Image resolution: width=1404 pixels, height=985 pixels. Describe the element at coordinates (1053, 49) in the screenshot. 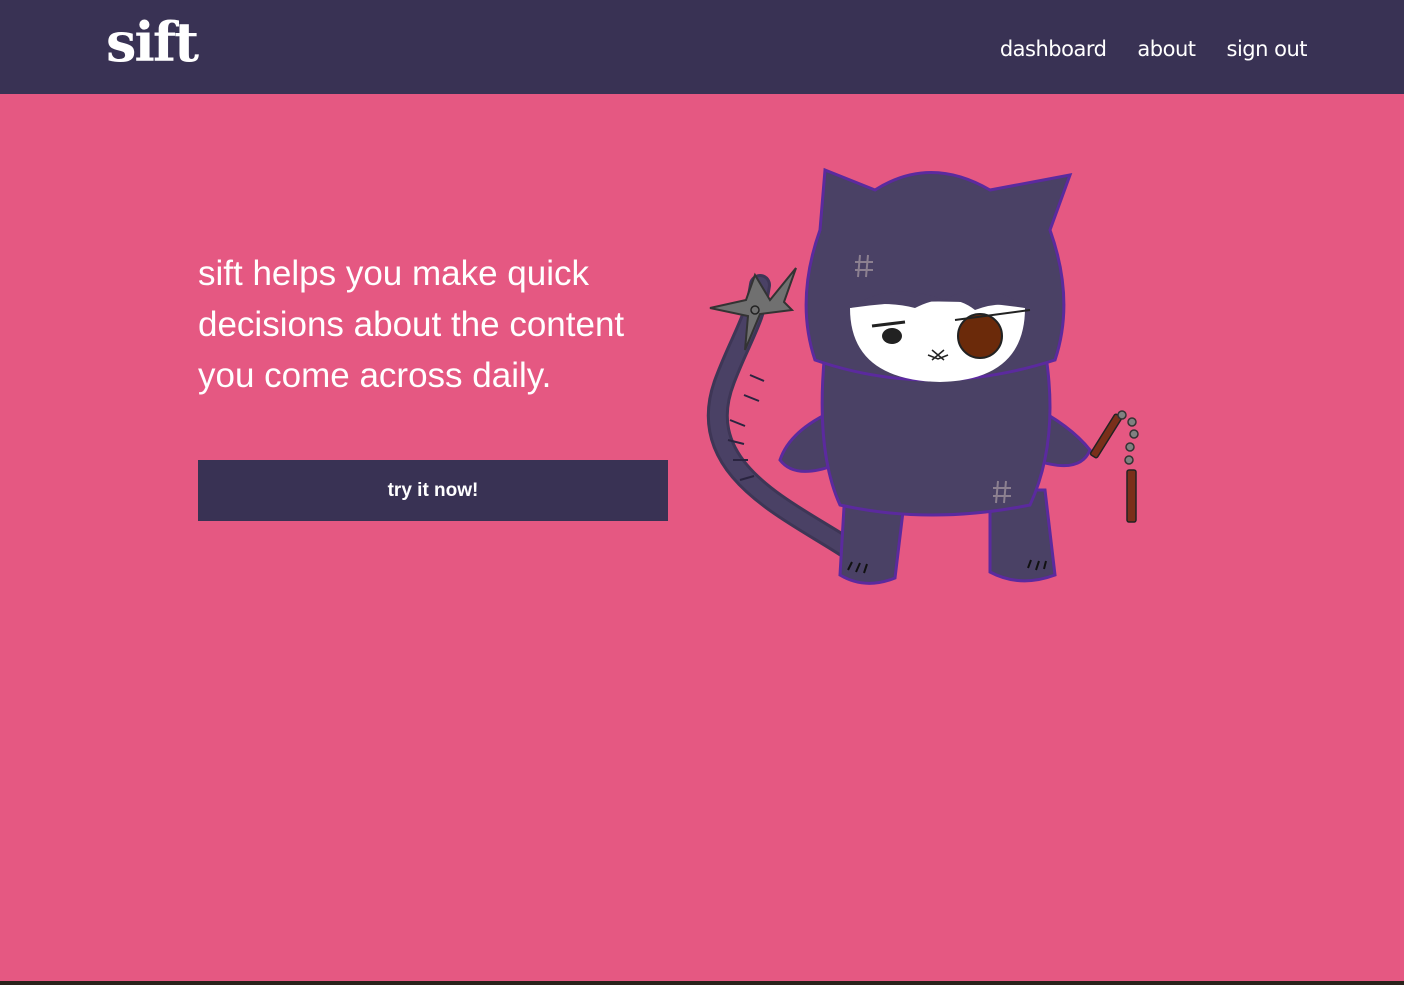

I see `nav-dashboard-link: dashboard` at that location.